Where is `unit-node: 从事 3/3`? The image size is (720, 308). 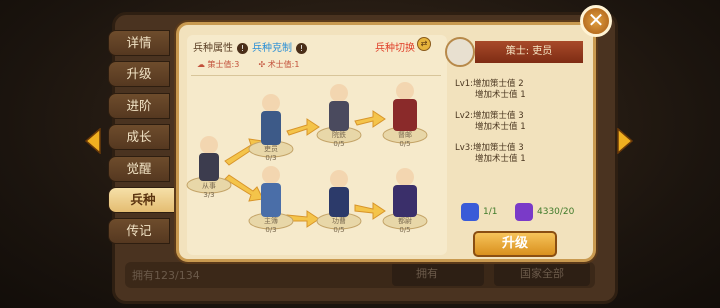
unit-node: 从事 3/3 is located at coordinates (209, 167).